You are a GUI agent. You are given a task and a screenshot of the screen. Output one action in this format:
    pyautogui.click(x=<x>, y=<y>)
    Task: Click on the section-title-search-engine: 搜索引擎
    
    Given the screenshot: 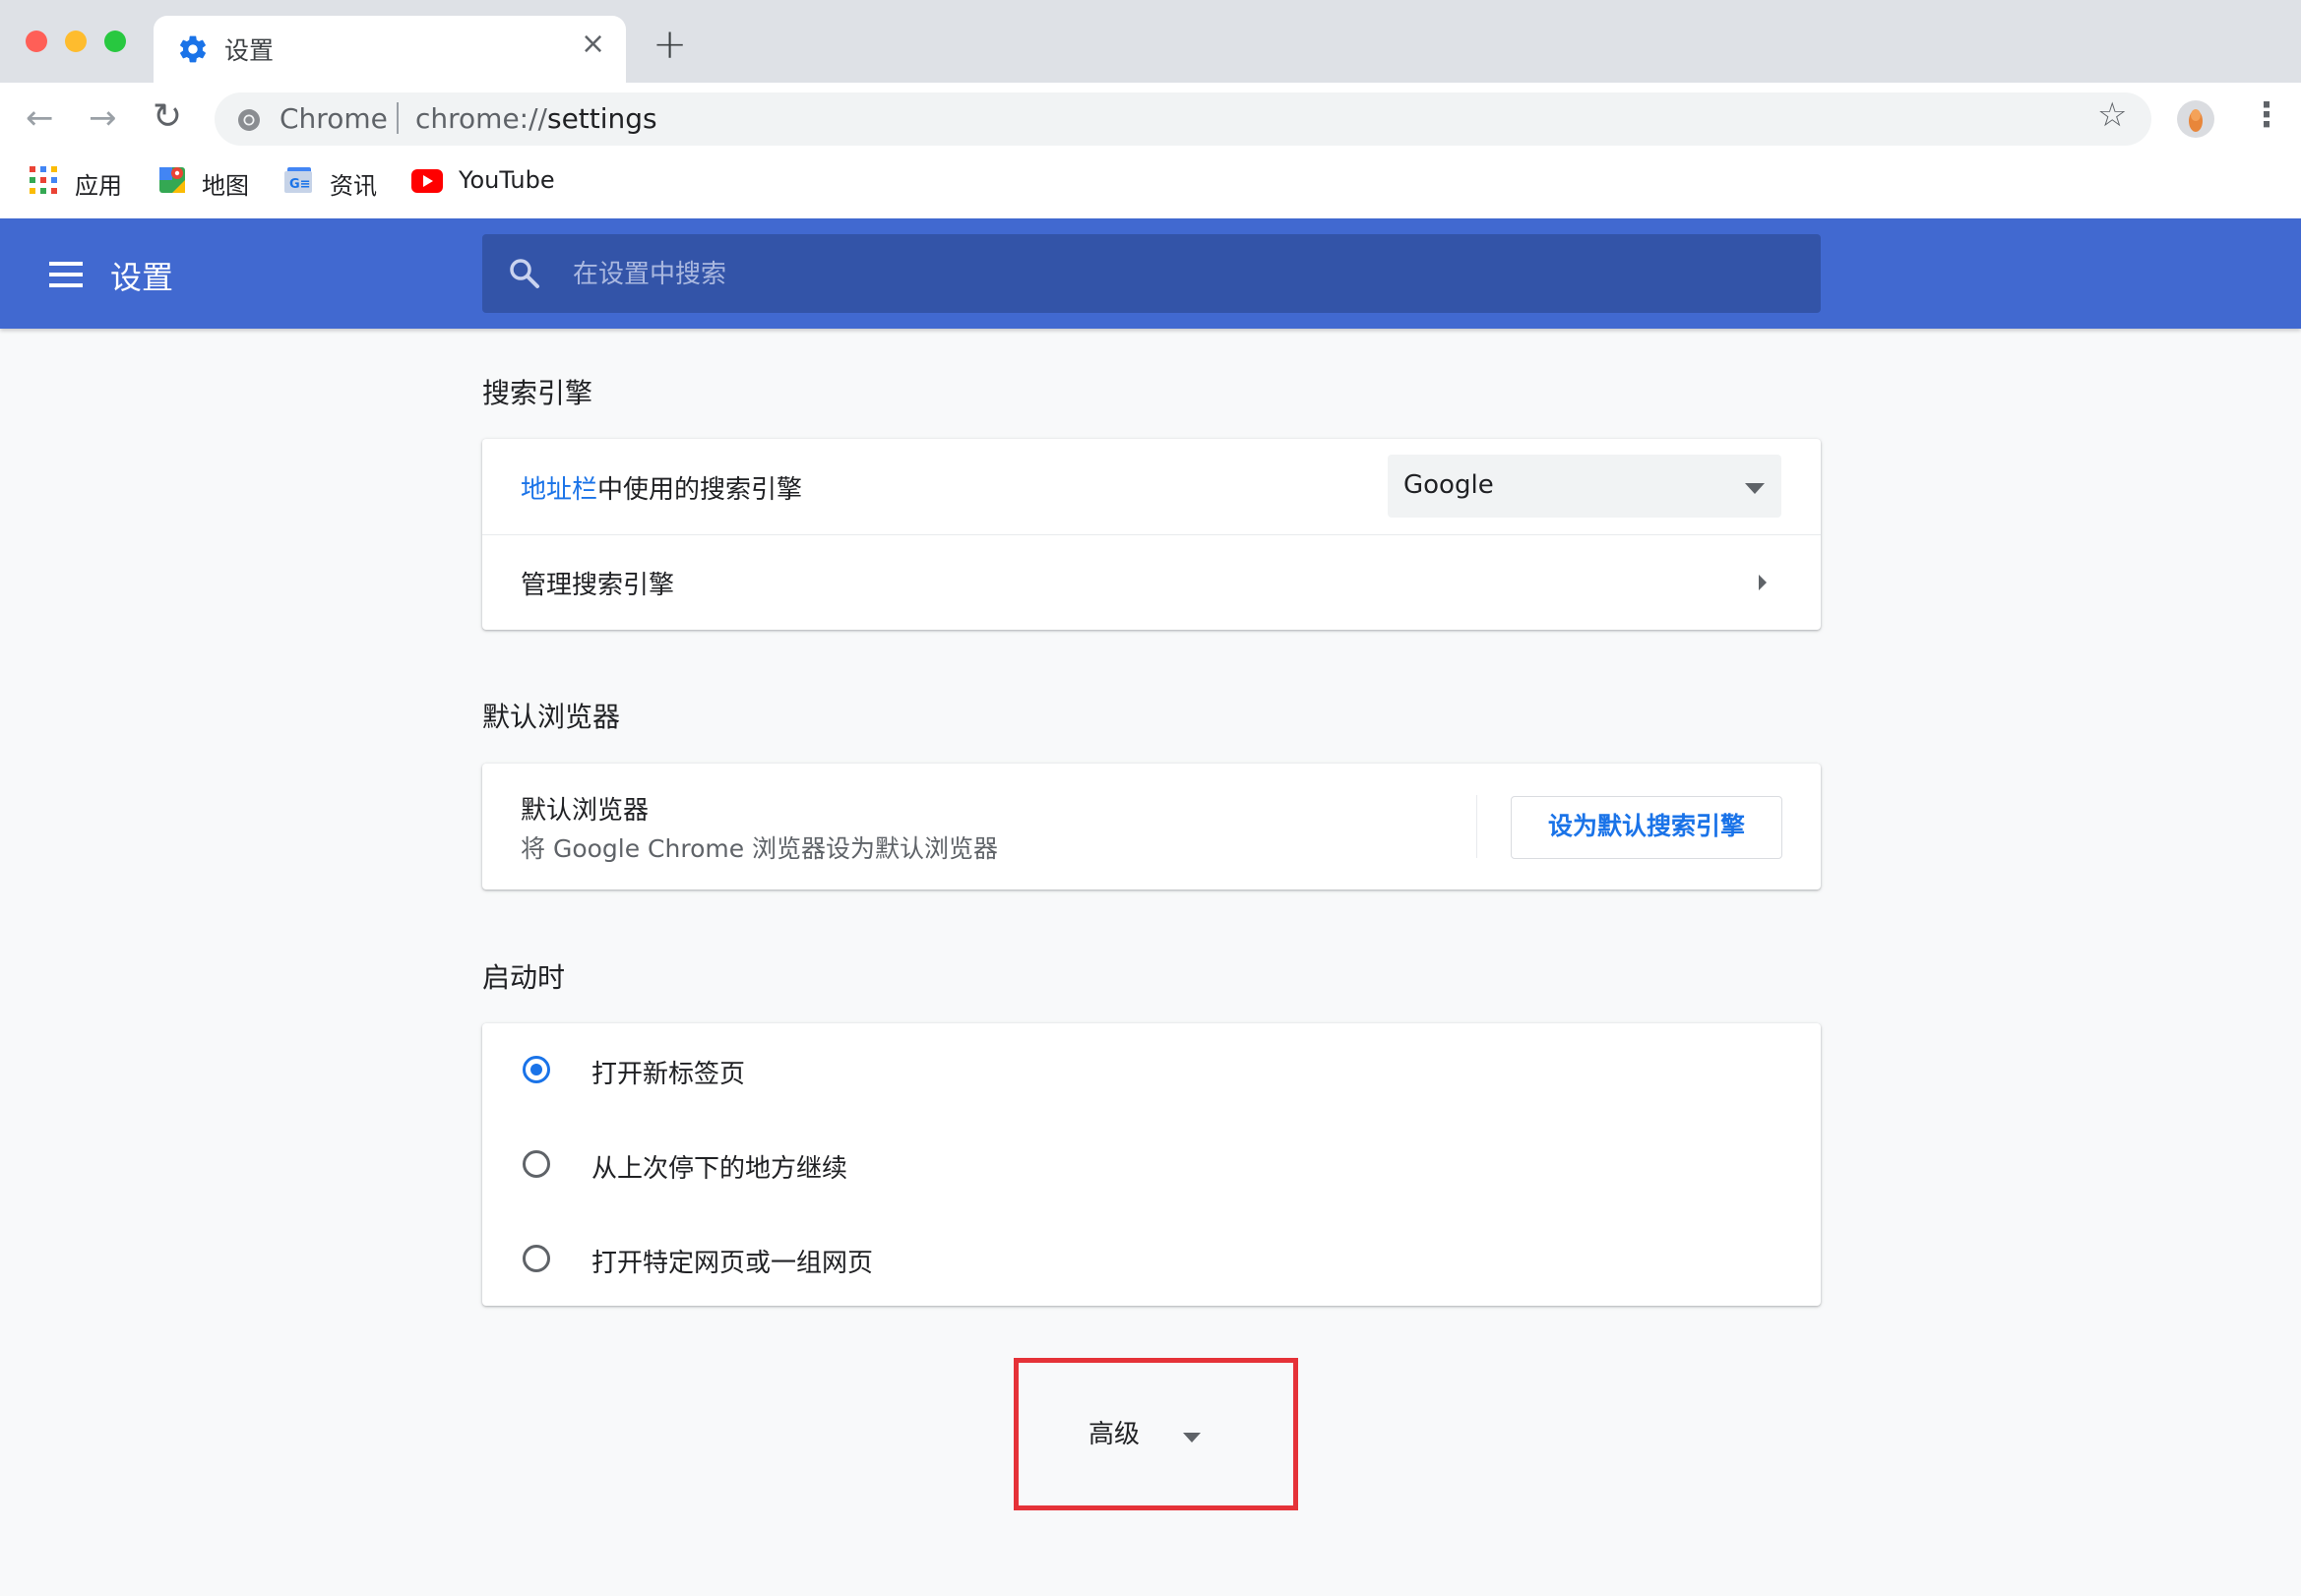 What is the action you would take?
    pyautogui.click(x=537, y=393)
    